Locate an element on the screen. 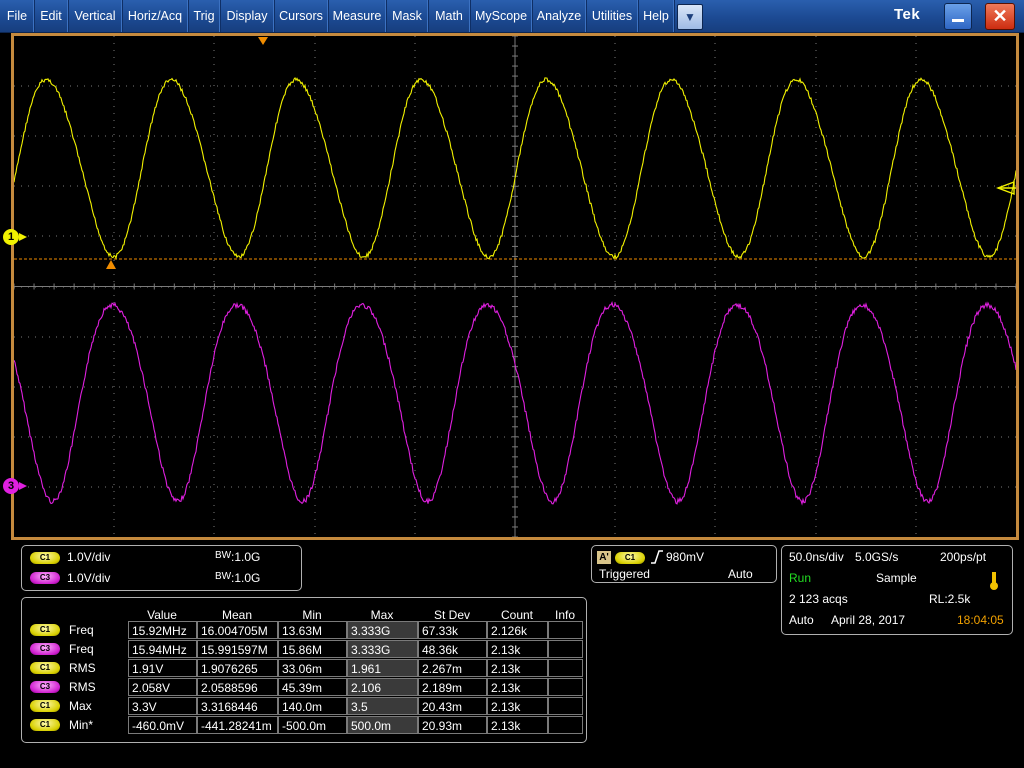  measurement-value-cell: -460.0mV is located at coordinates (162, 725).